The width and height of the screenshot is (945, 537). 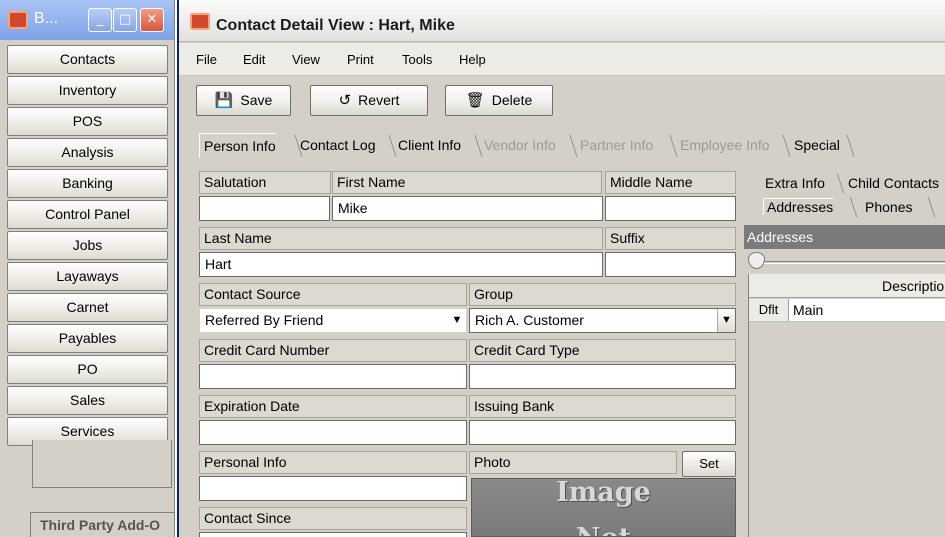 I want to click on maximize-button: □, so click(x=125, y=20).